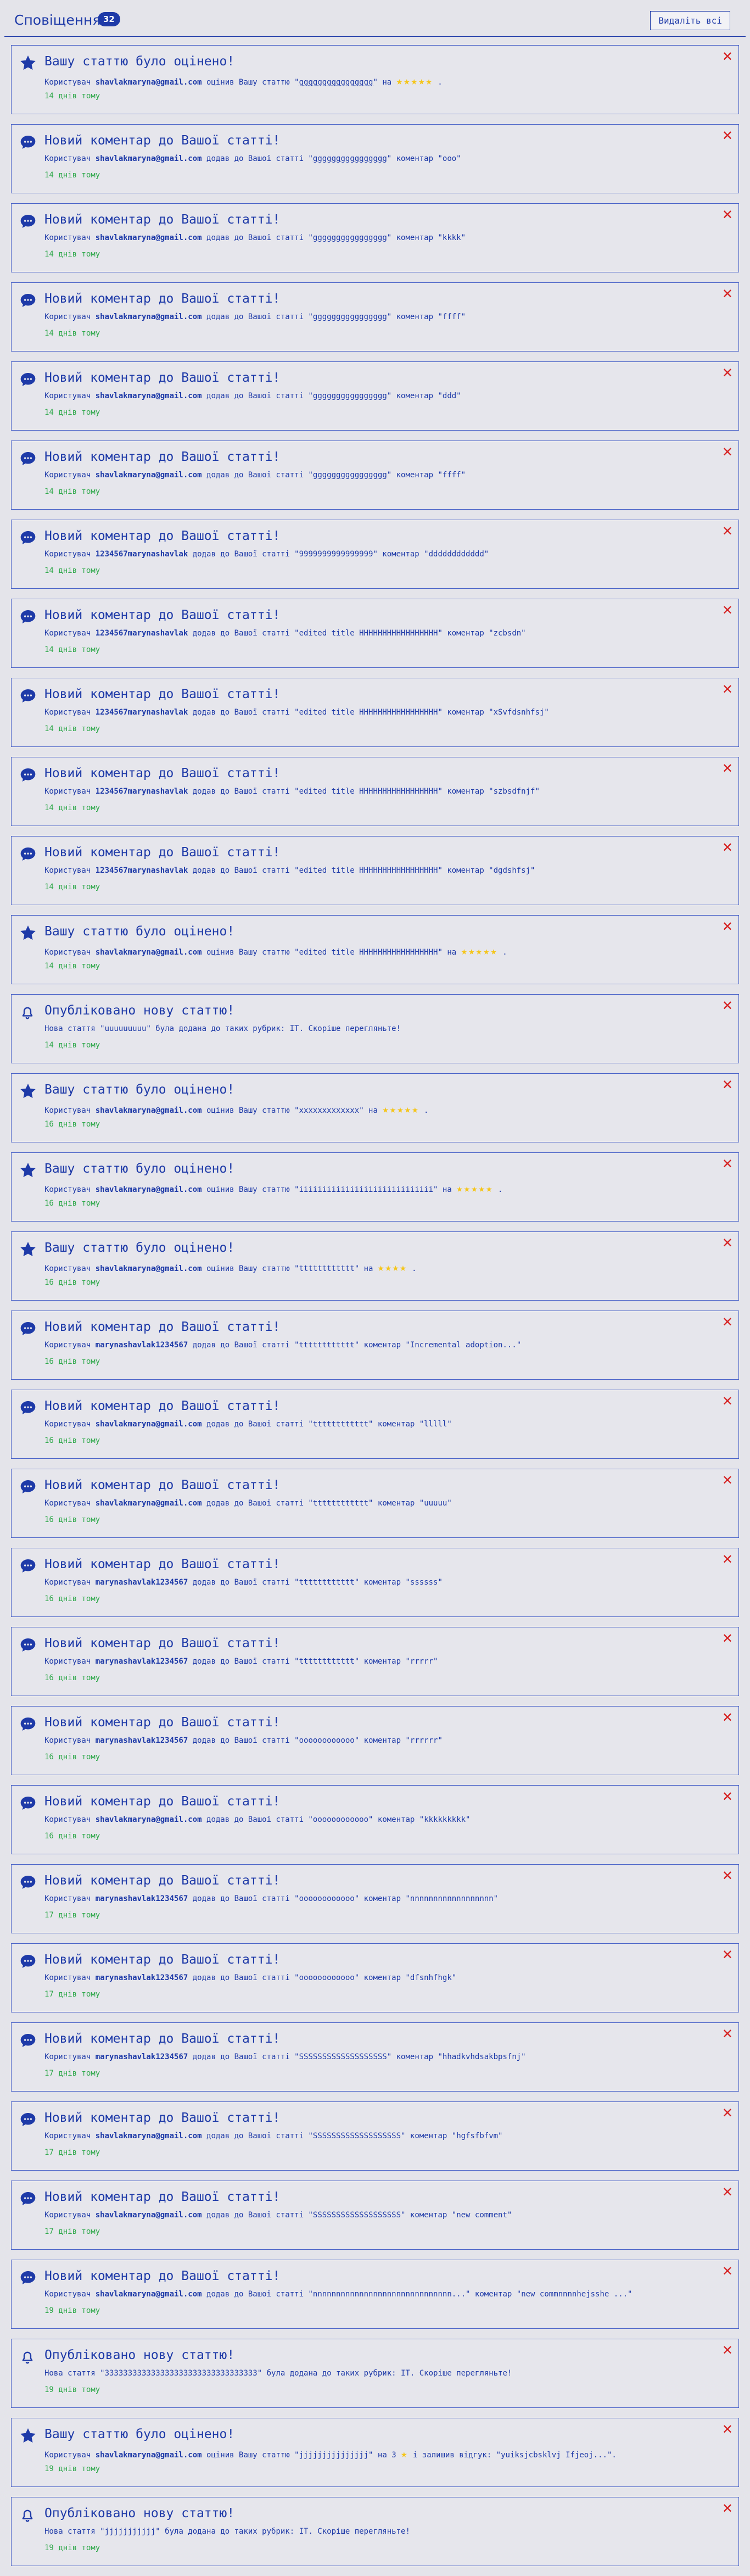 This screenshot has width=750, height=2576. What do you see at coordinates (181, 2373) in the screenshot?
I see `article-link: 333333333333333333333333333333333` at bounding box center [181, 2373].